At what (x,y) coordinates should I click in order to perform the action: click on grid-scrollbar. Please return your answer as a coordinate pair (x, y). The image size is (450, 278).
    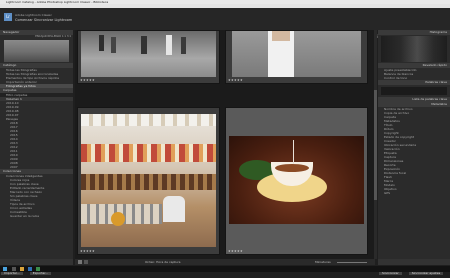
    Looking at the image, I should click on (375, 144).